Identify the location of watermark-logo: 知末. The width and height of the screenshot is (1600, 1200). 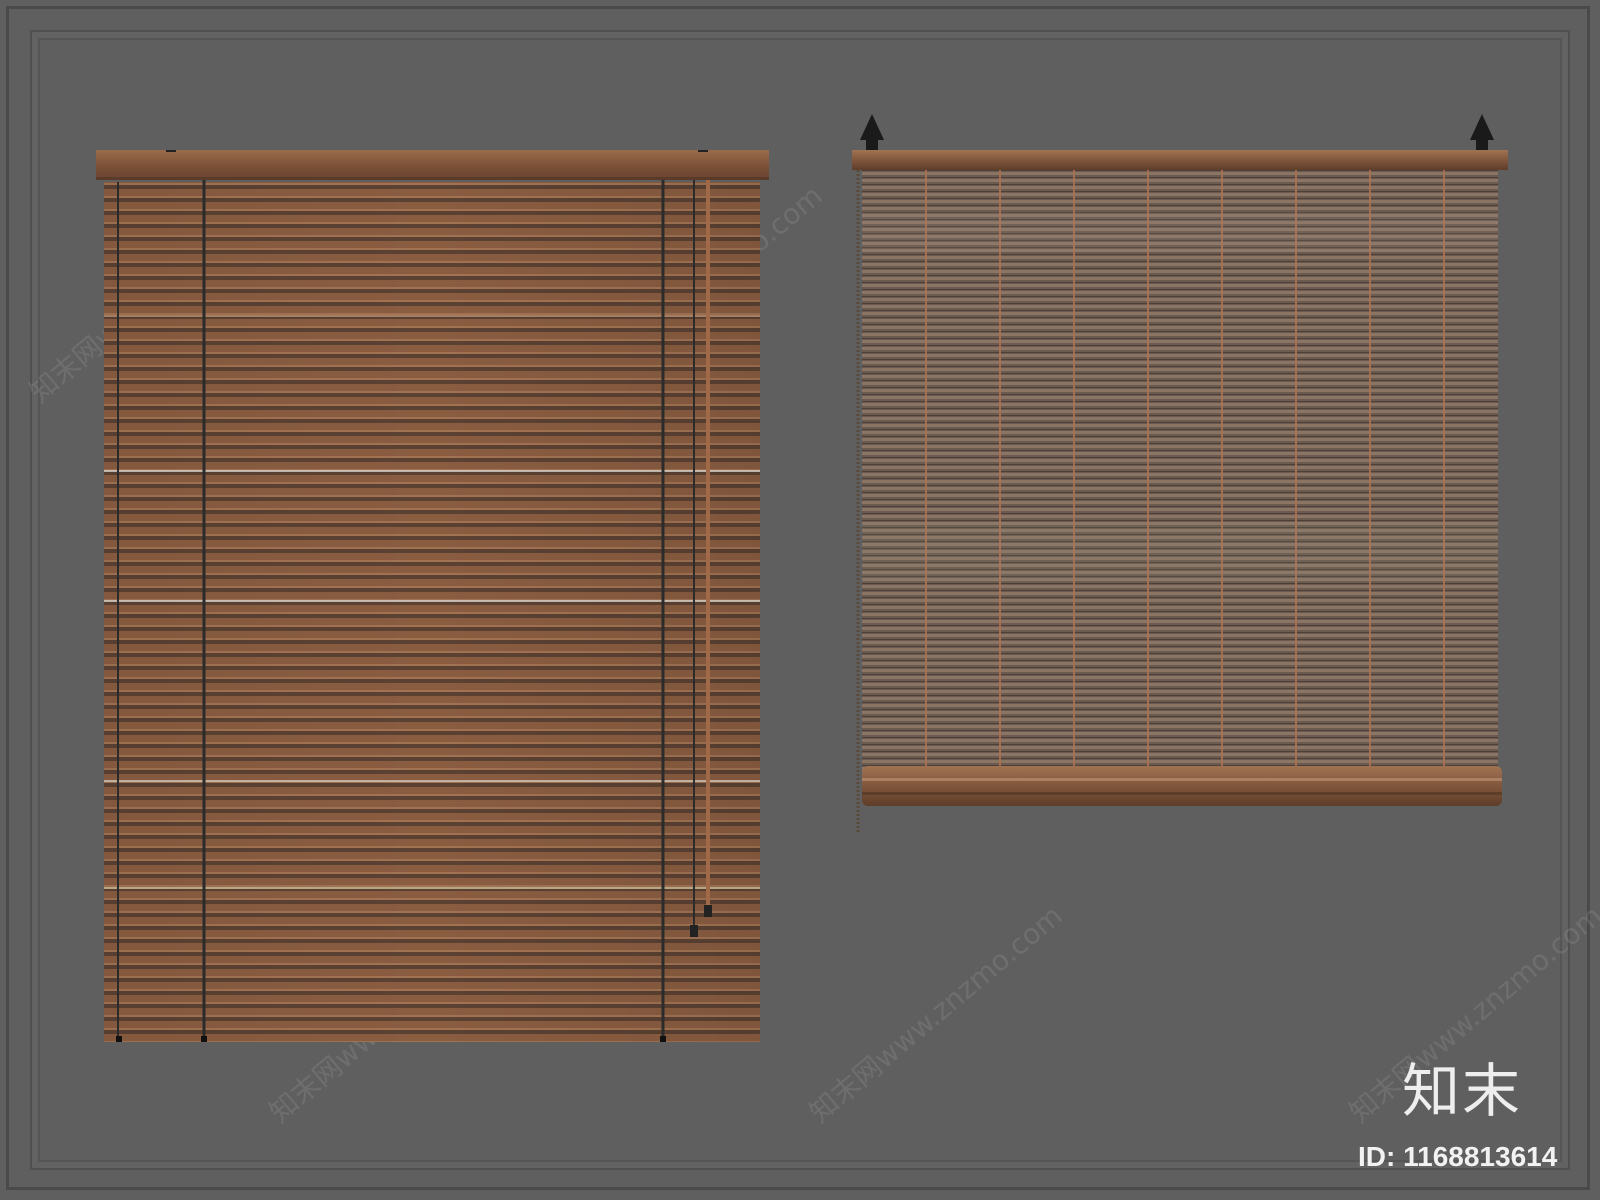
(1462, 1091).